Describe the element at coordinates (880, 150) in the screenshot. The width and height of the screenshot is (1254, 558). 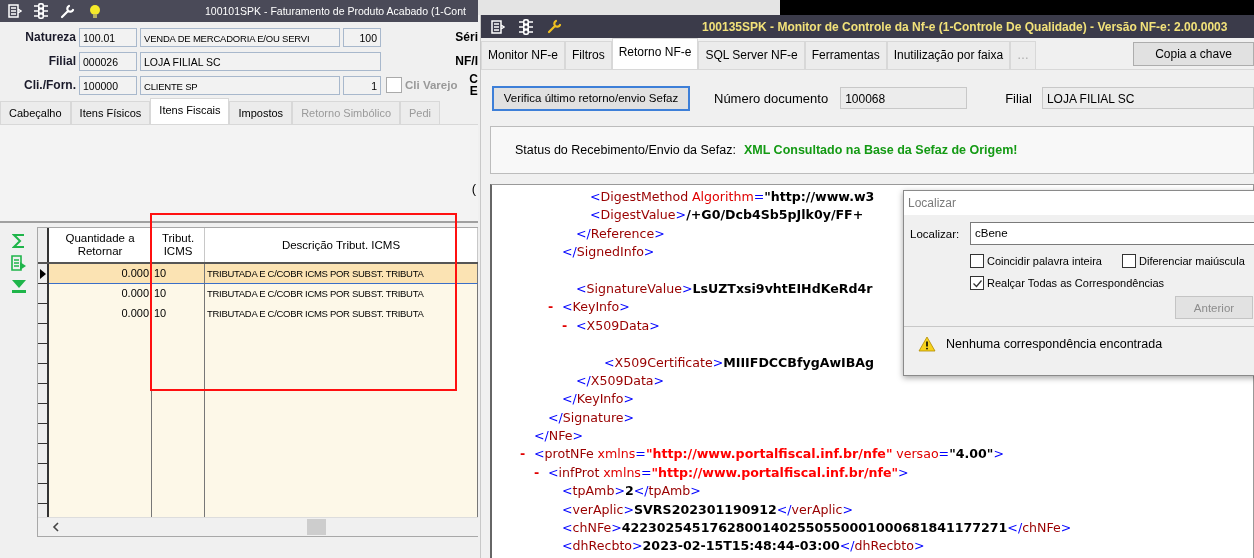
I see `status-message: XML Consultado na Base da Sefaz de Origem!` at that location.